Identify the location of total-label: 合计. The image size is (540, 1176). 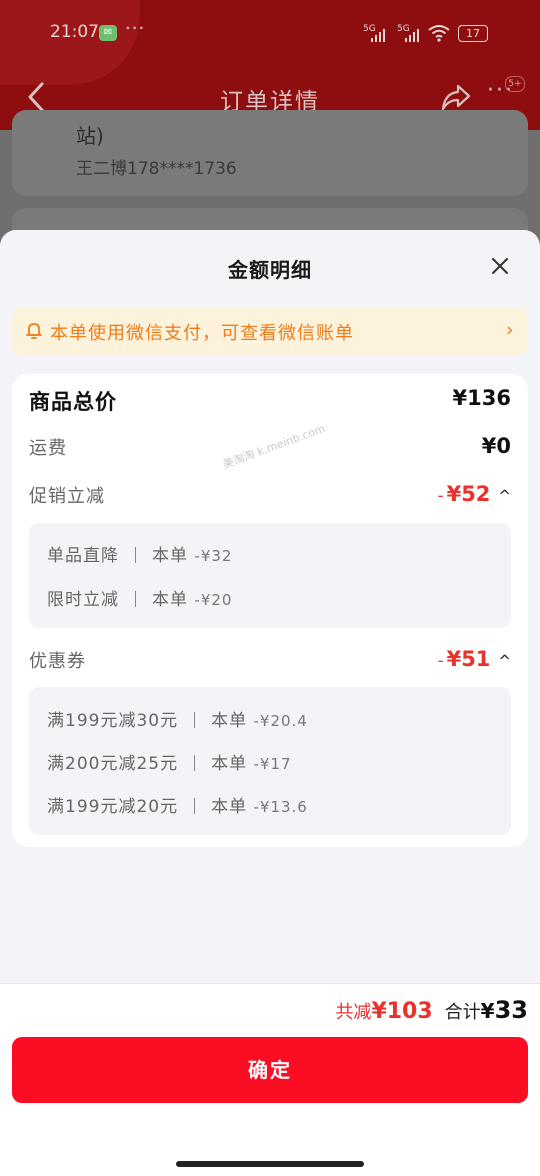
(462, 1012).